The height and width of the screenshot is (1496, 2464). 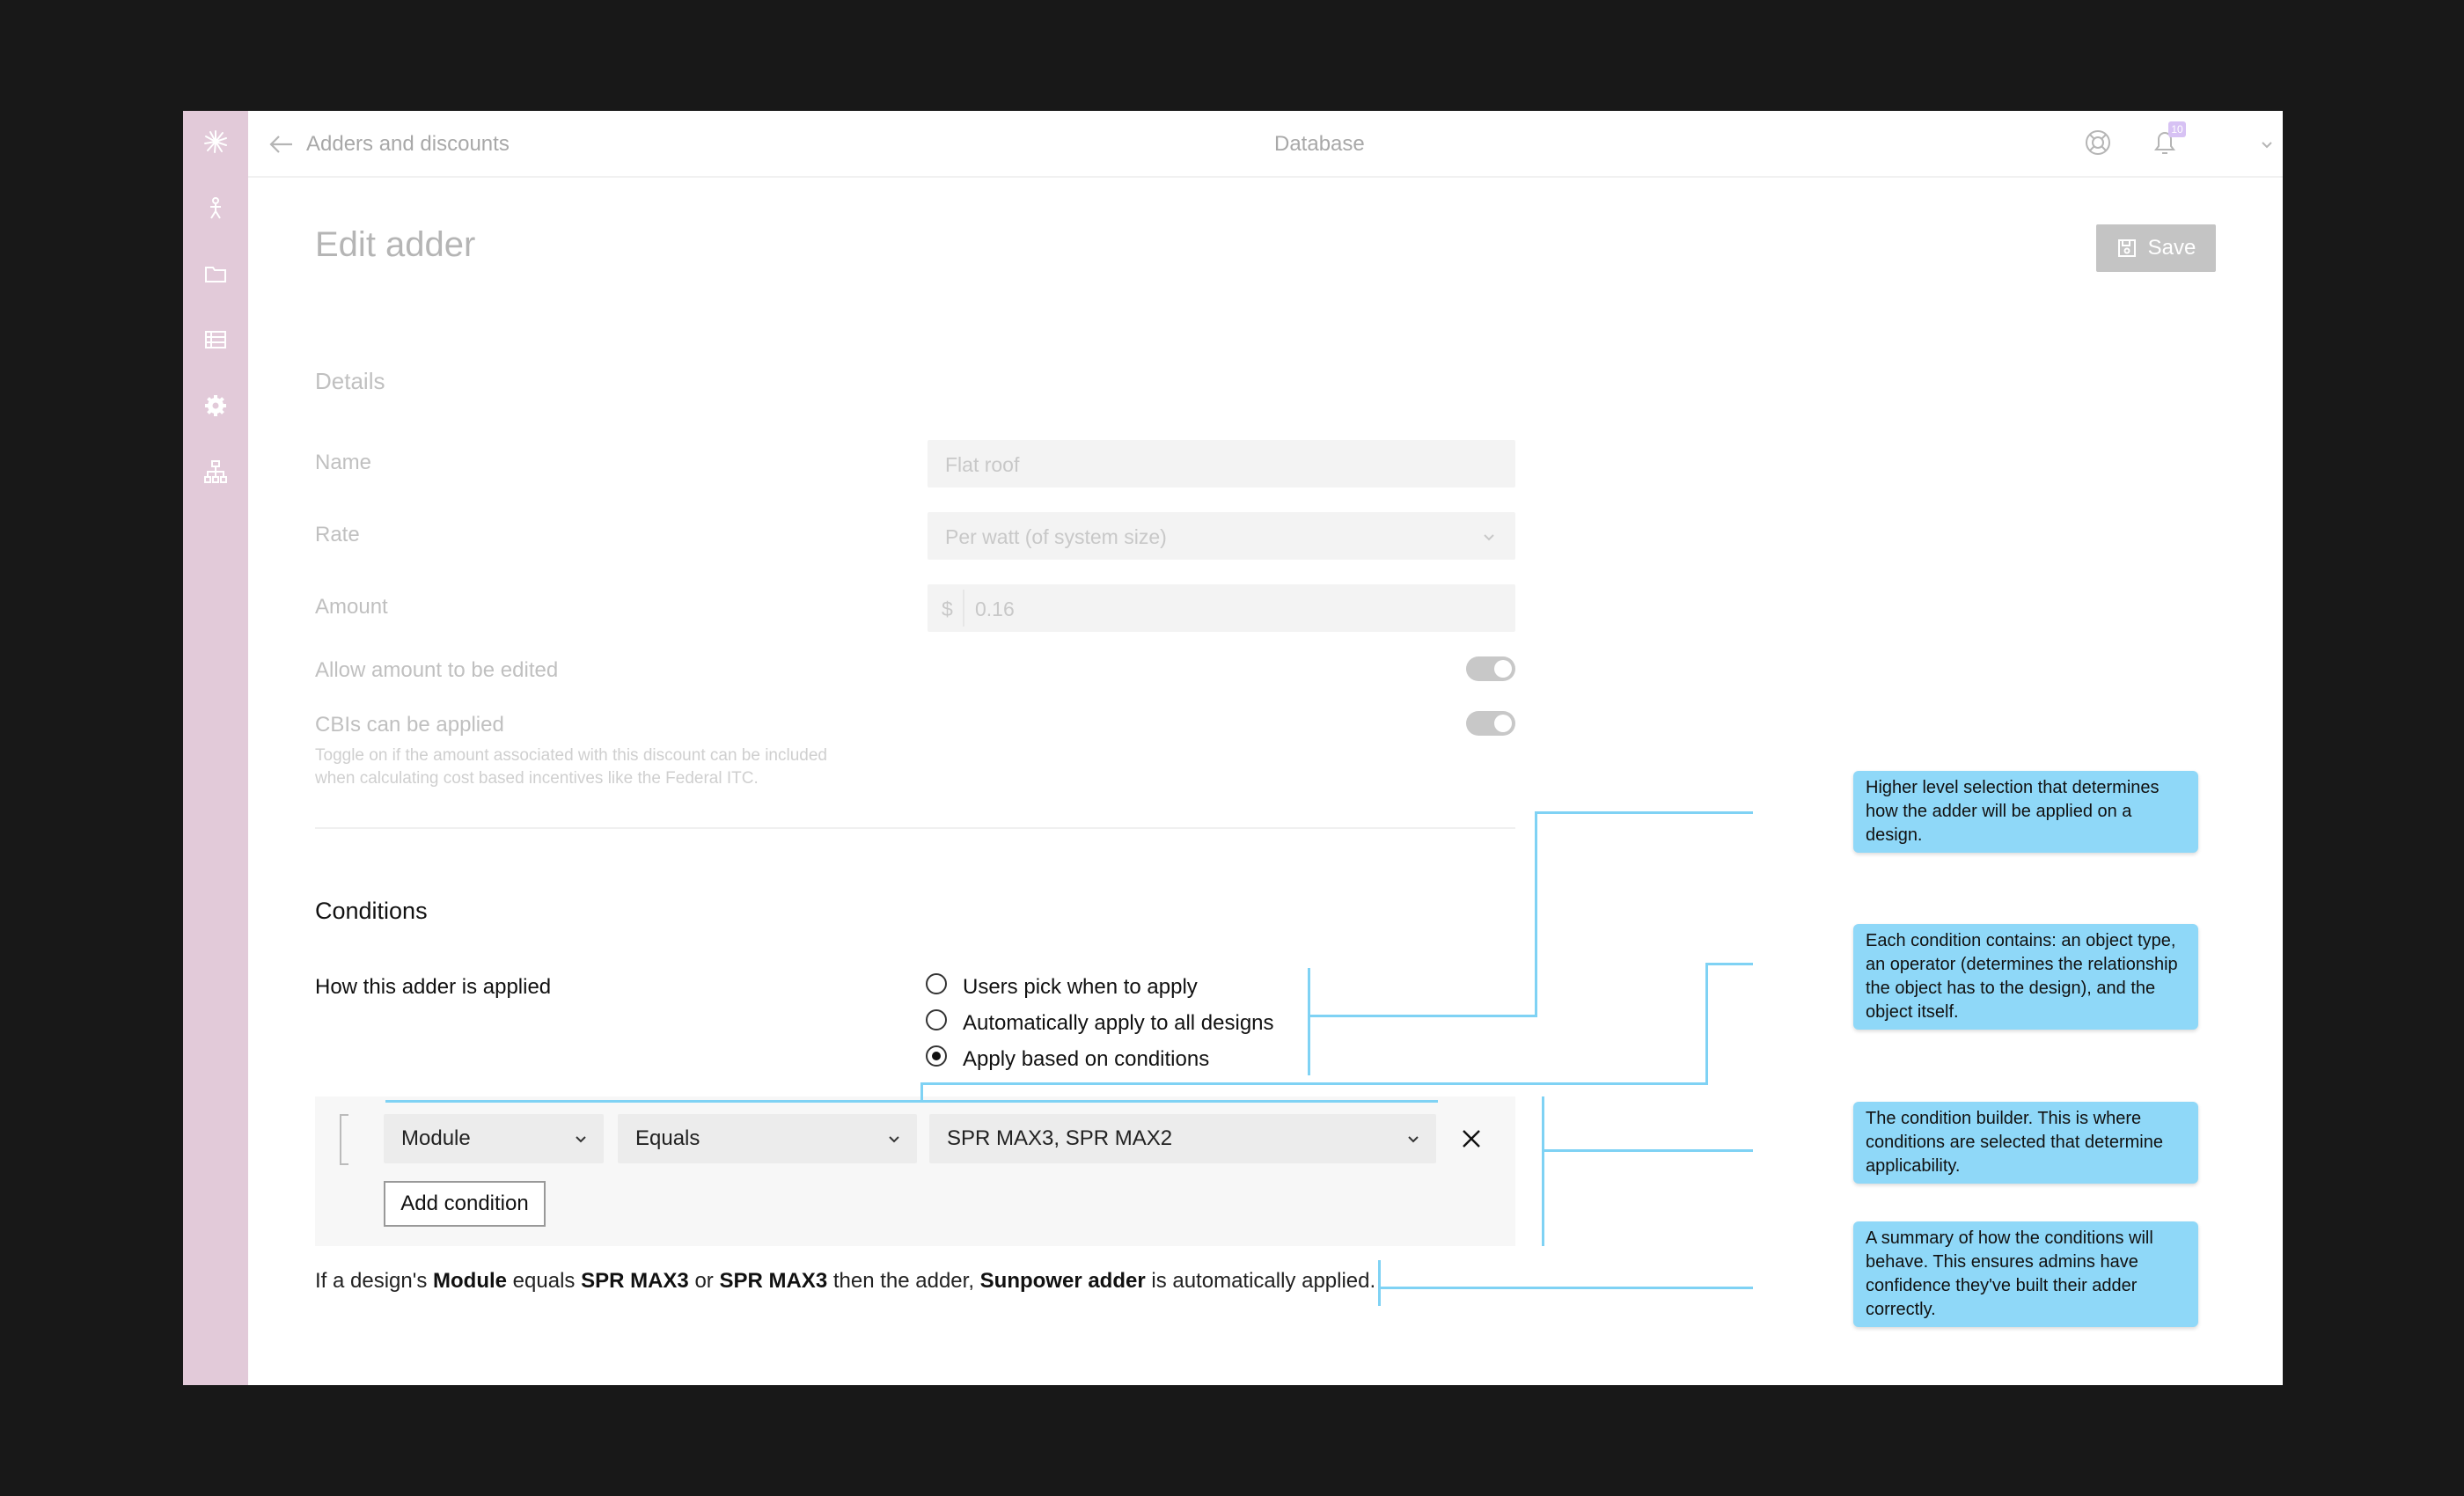 What do you see at coordinates (1081, 988) in the screenshot?
I see `radio-users-pick-label: Users pick when to apply` at bounding box center [1081, 988].